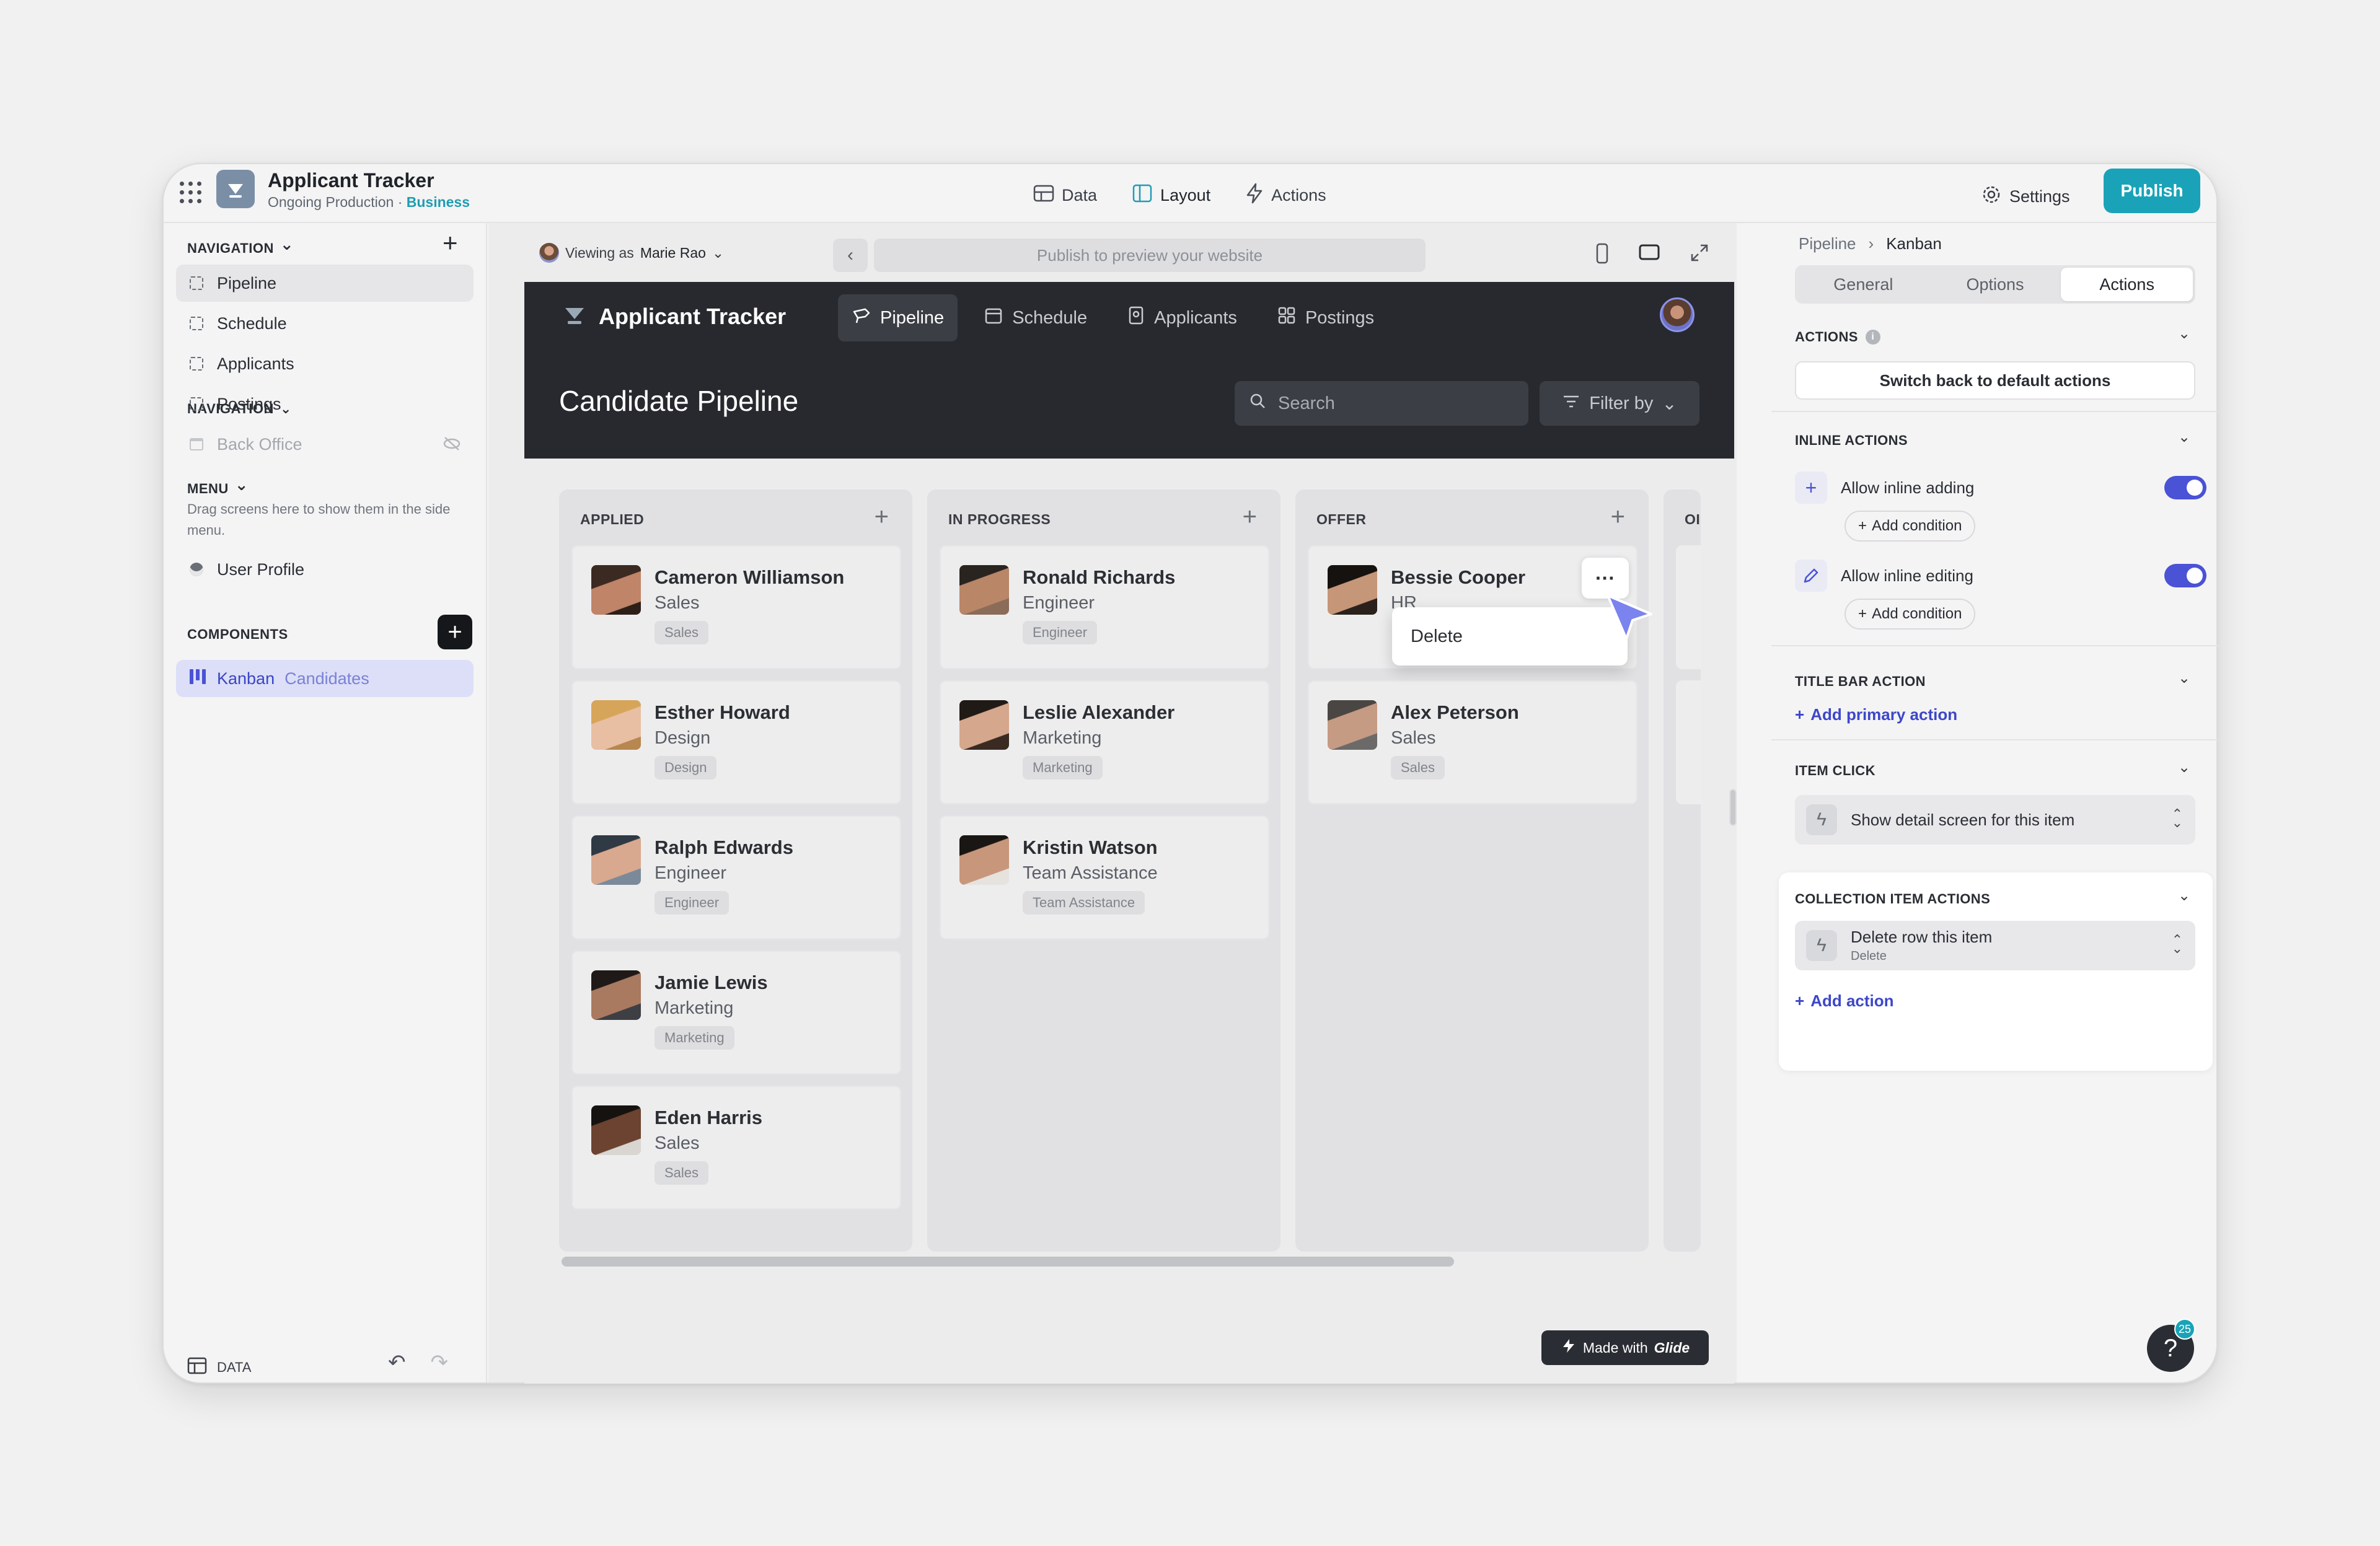  What do you see at coordinates (1995, 945) in the screenshot?
I see `collection-action-select: ϟ Delete row this item Delete ⌃ ⌄` at bounding box center [1995, 945].